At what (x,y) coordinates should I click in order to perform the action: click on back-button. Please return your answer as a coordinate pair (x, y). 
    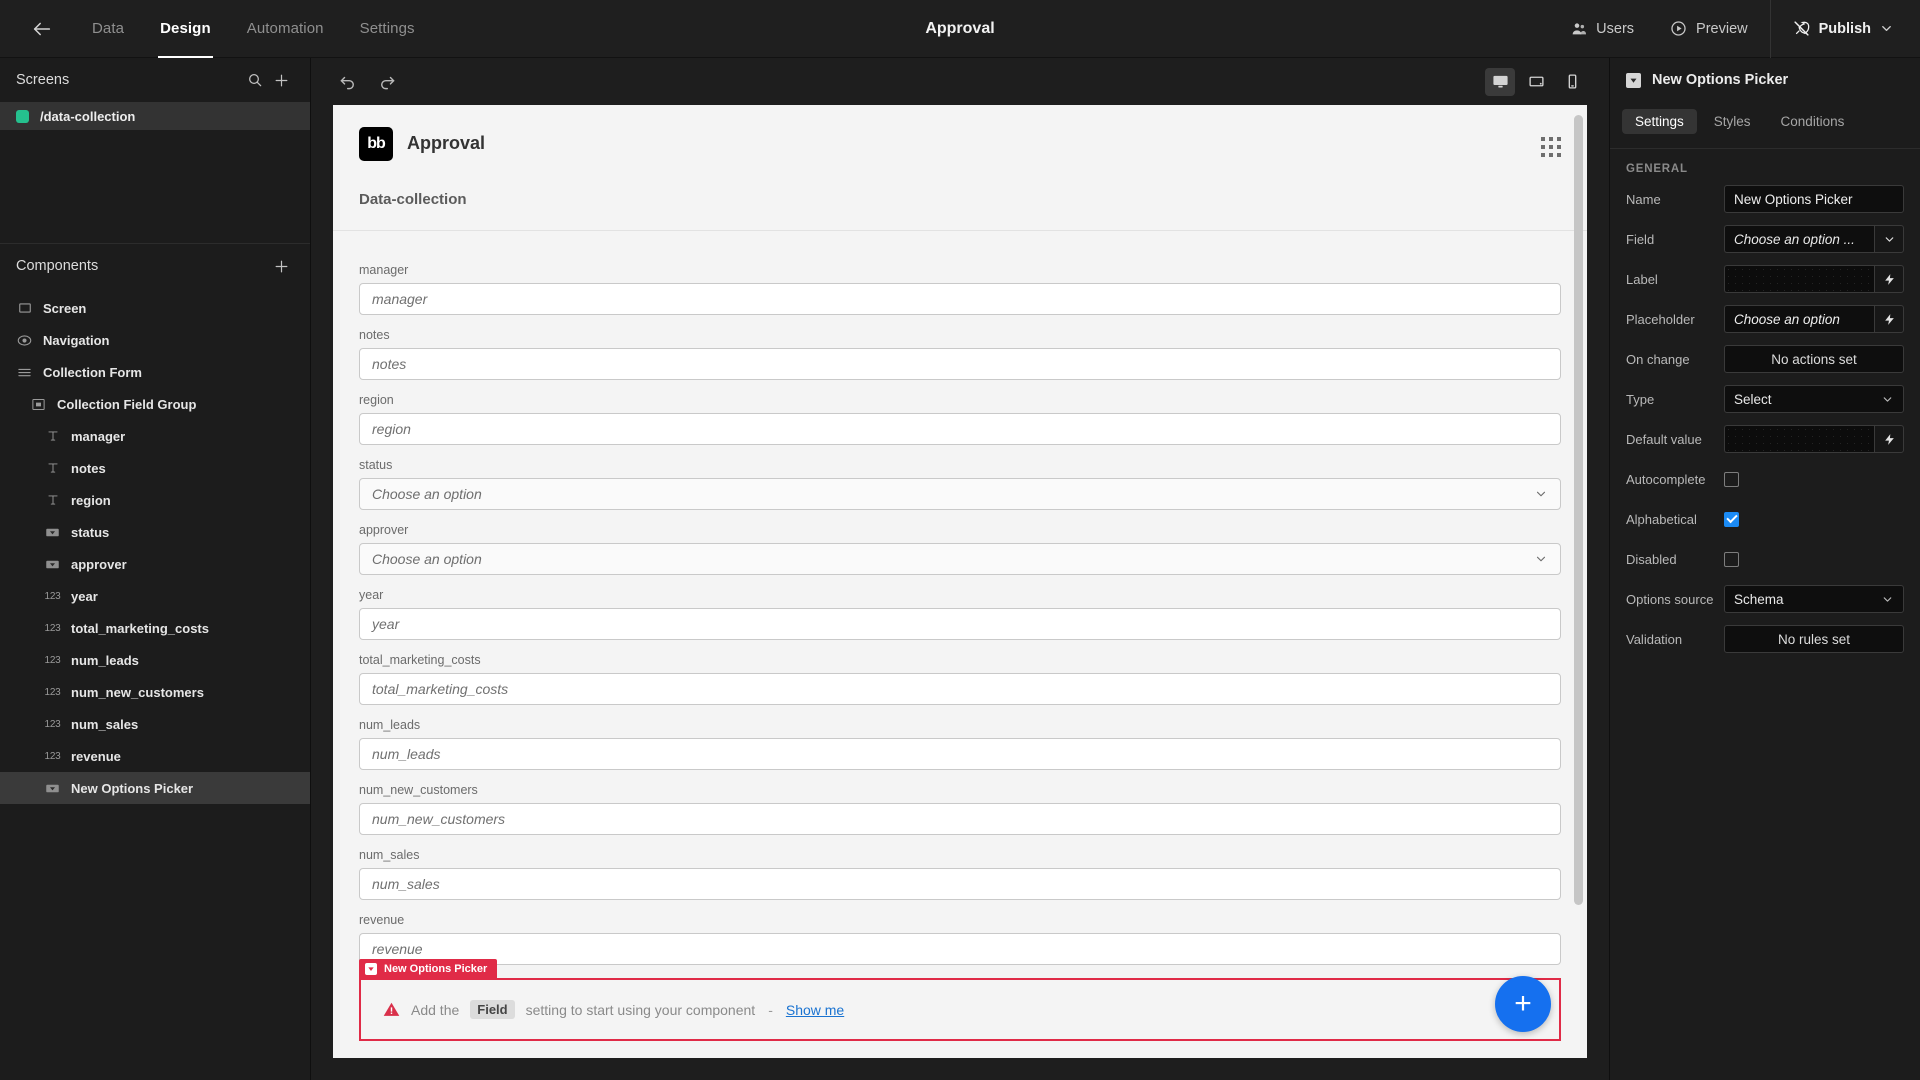
    Looking at the image, I should click on (42, 29).